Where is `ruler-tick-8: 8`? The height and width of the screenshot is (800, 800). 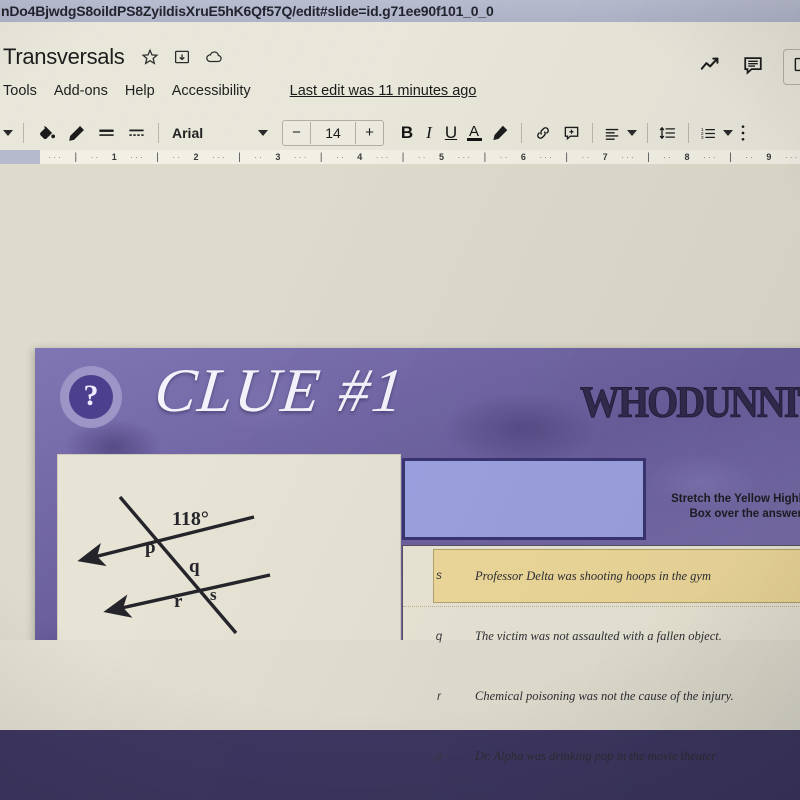
ruler-tick-8: 8 is located at coordinates (687, 157).